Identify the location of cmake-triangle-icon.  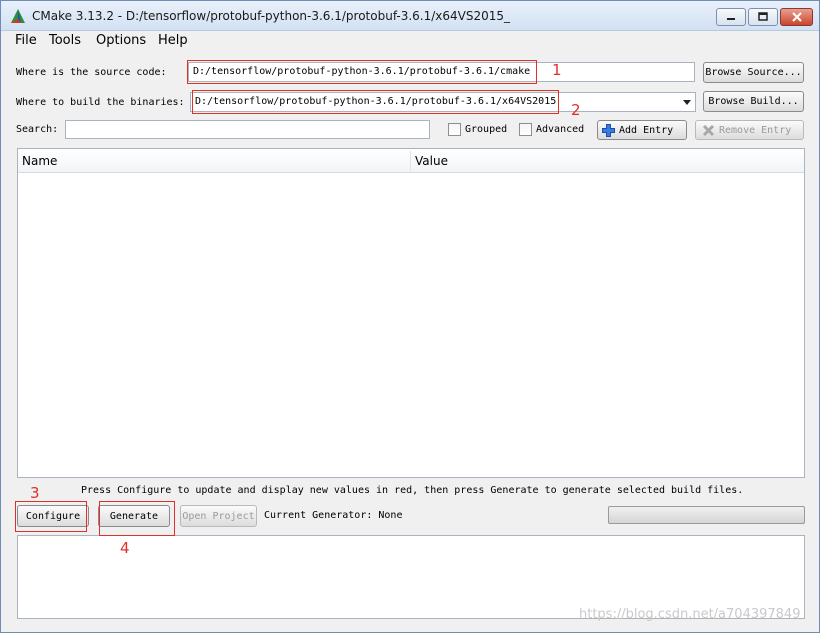
(18, 16).